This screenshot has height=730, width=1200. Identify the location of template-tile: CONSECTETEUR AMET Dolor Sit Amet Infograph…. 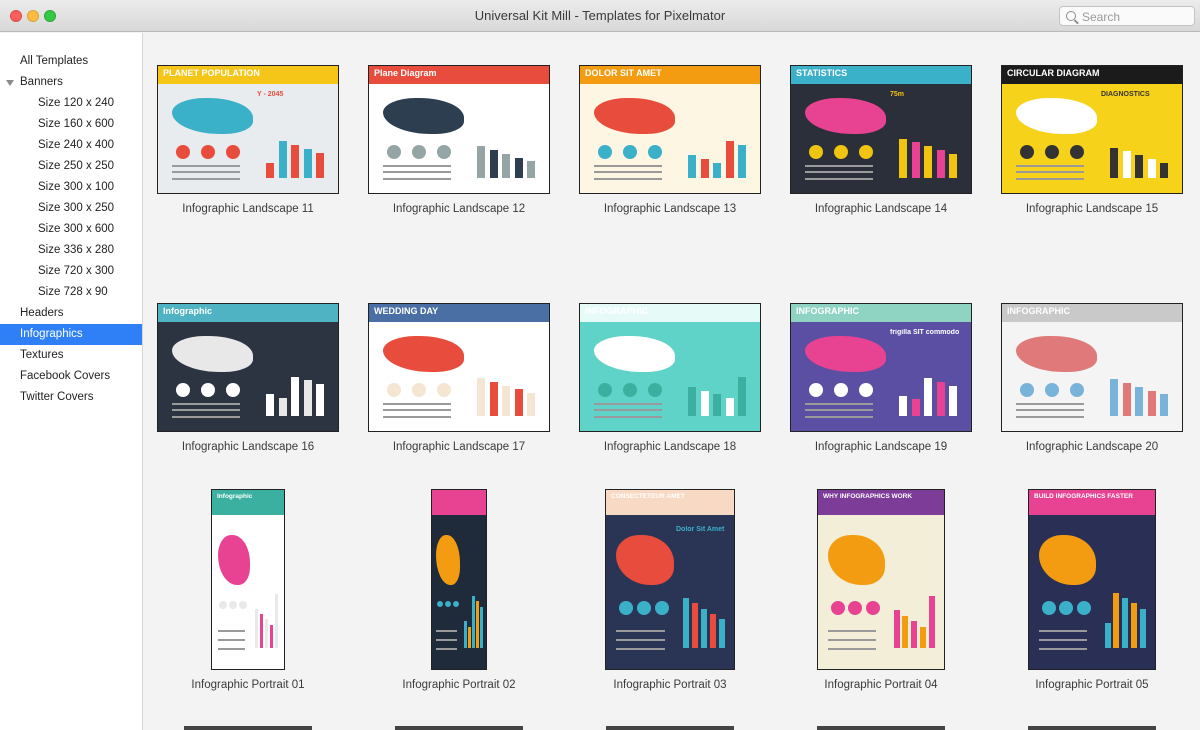
(670, 594).